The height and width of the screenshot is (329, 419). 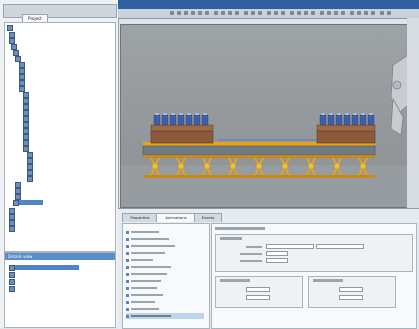 What do you see at coordinates (140, 217) in the screenshot?
I see `tab-properties: Properties` at bounding box center [140, 217].